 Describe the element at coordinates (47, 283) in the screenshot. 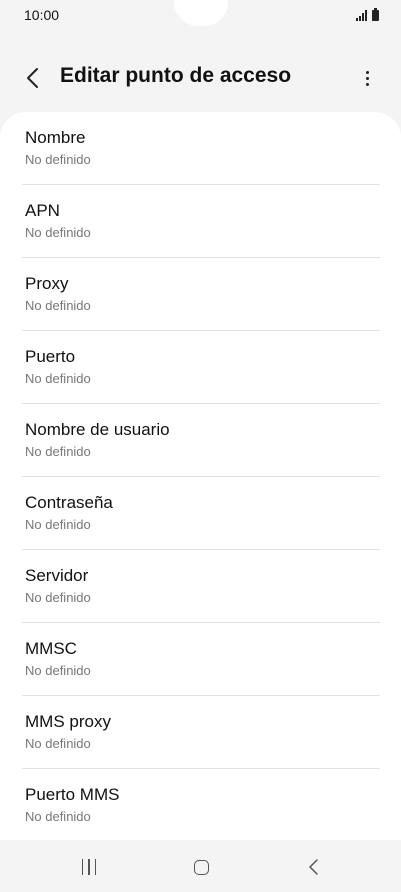

I see `item-label: Proxy` at that location.